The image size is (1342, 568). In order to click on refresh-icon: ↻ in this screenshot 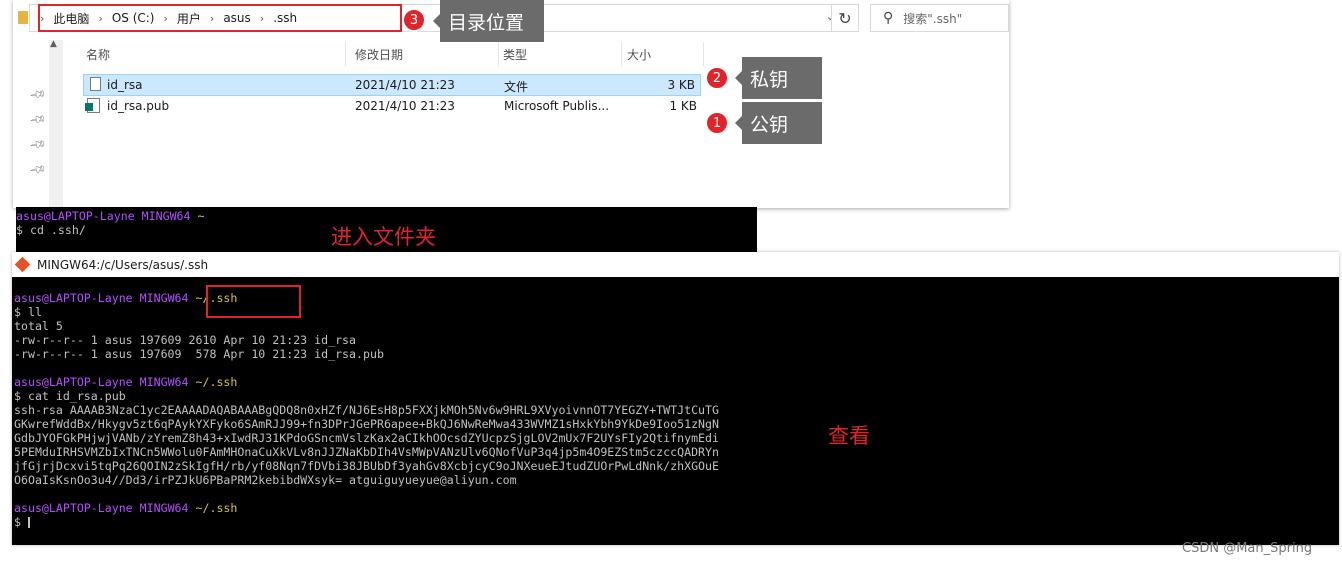, I will do `click(845, 18)`.